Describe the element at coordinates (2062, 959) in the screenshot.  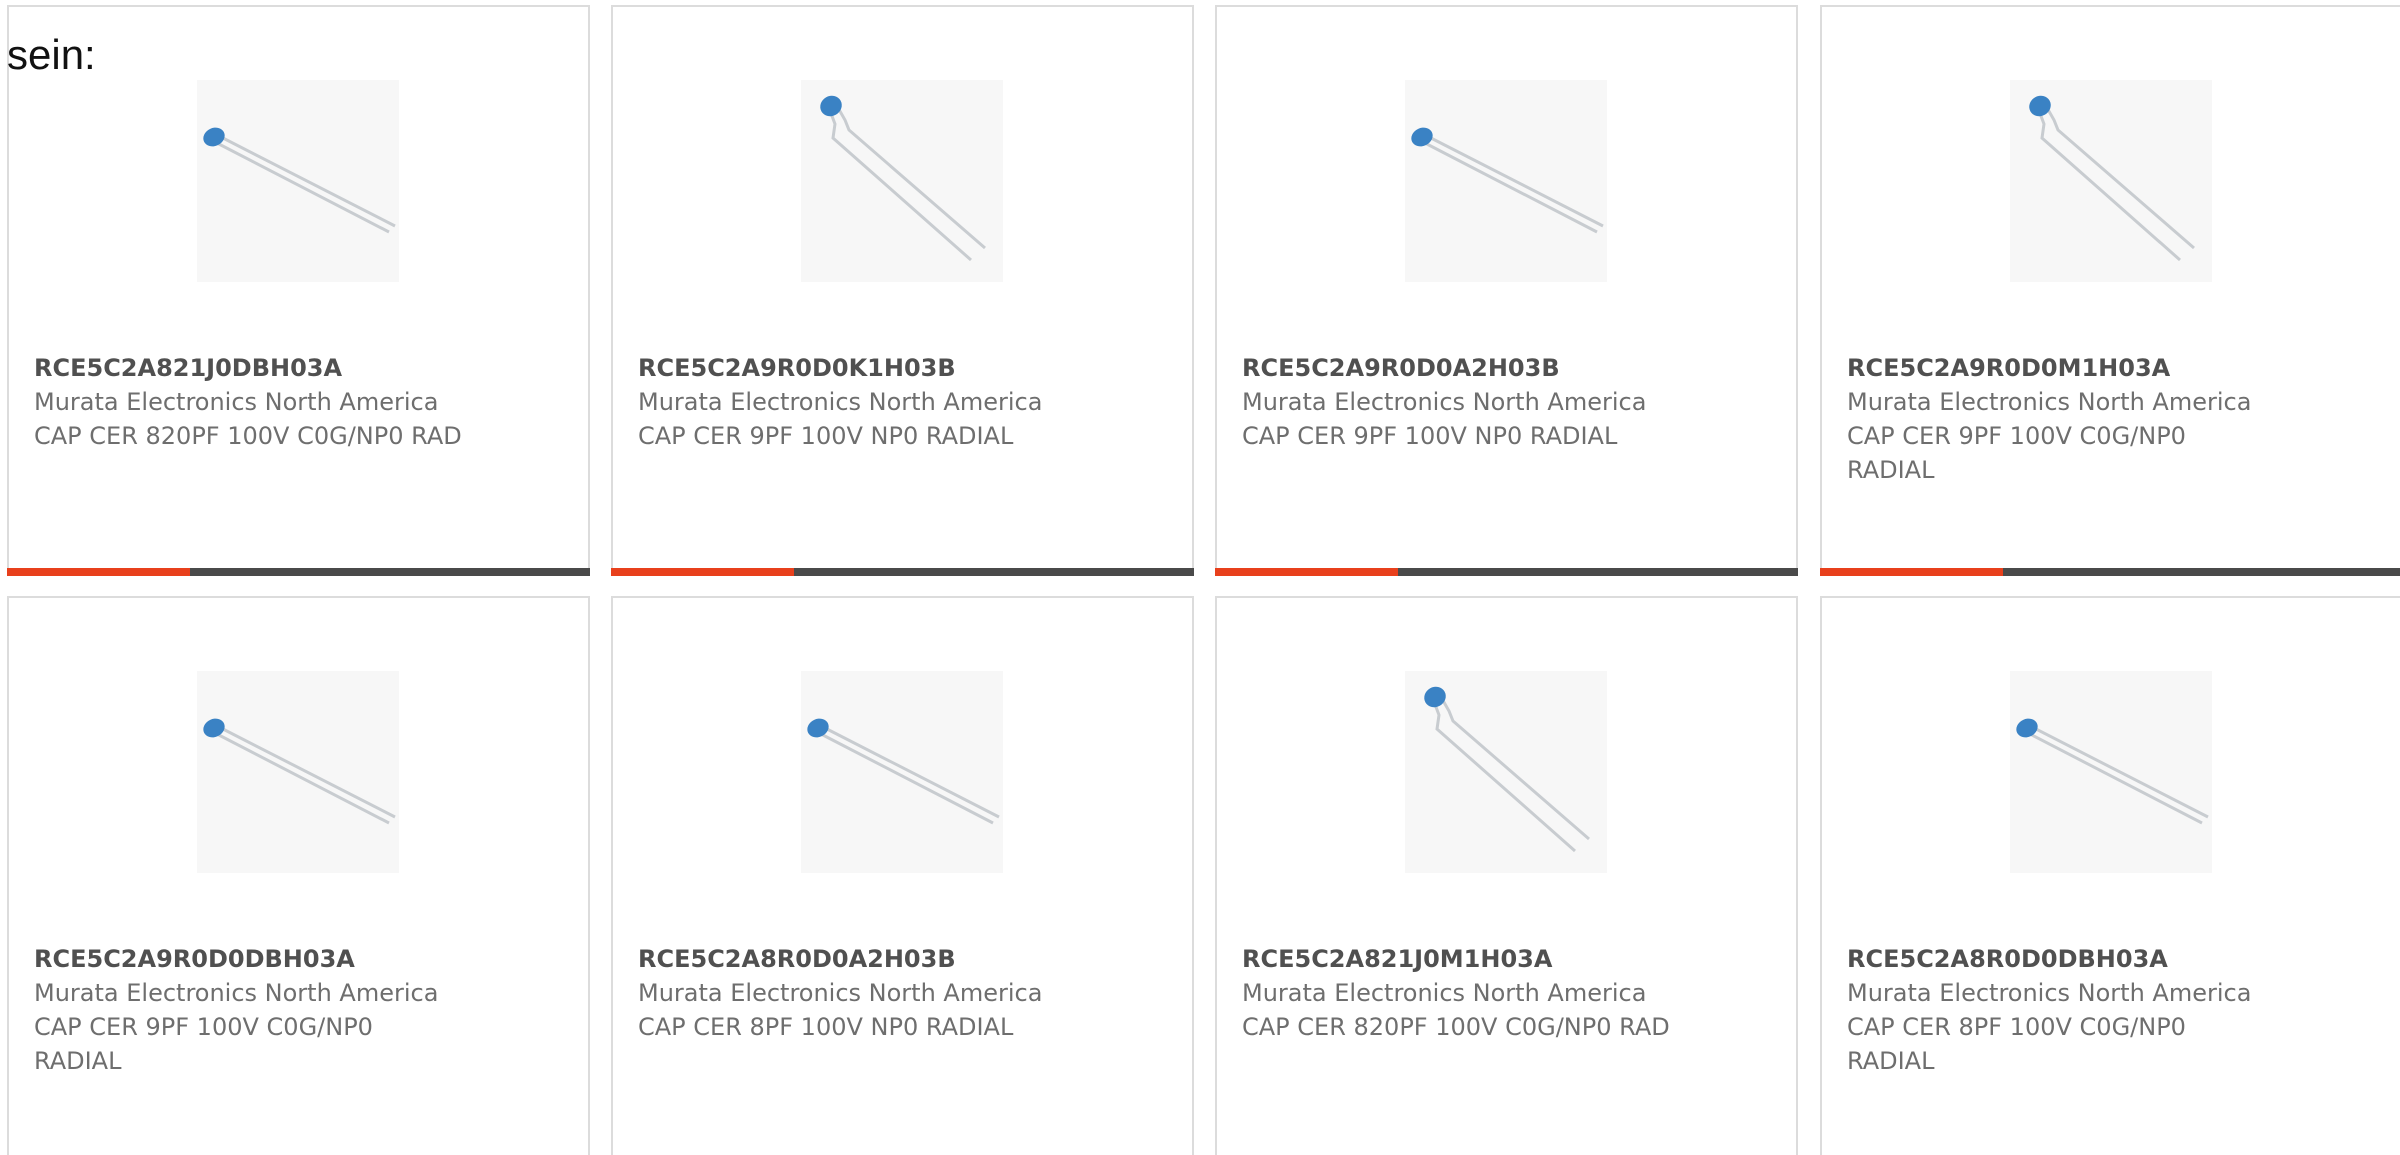
I see `part-number-link: RCE5C2A8R0D0DBH03A` at that location.